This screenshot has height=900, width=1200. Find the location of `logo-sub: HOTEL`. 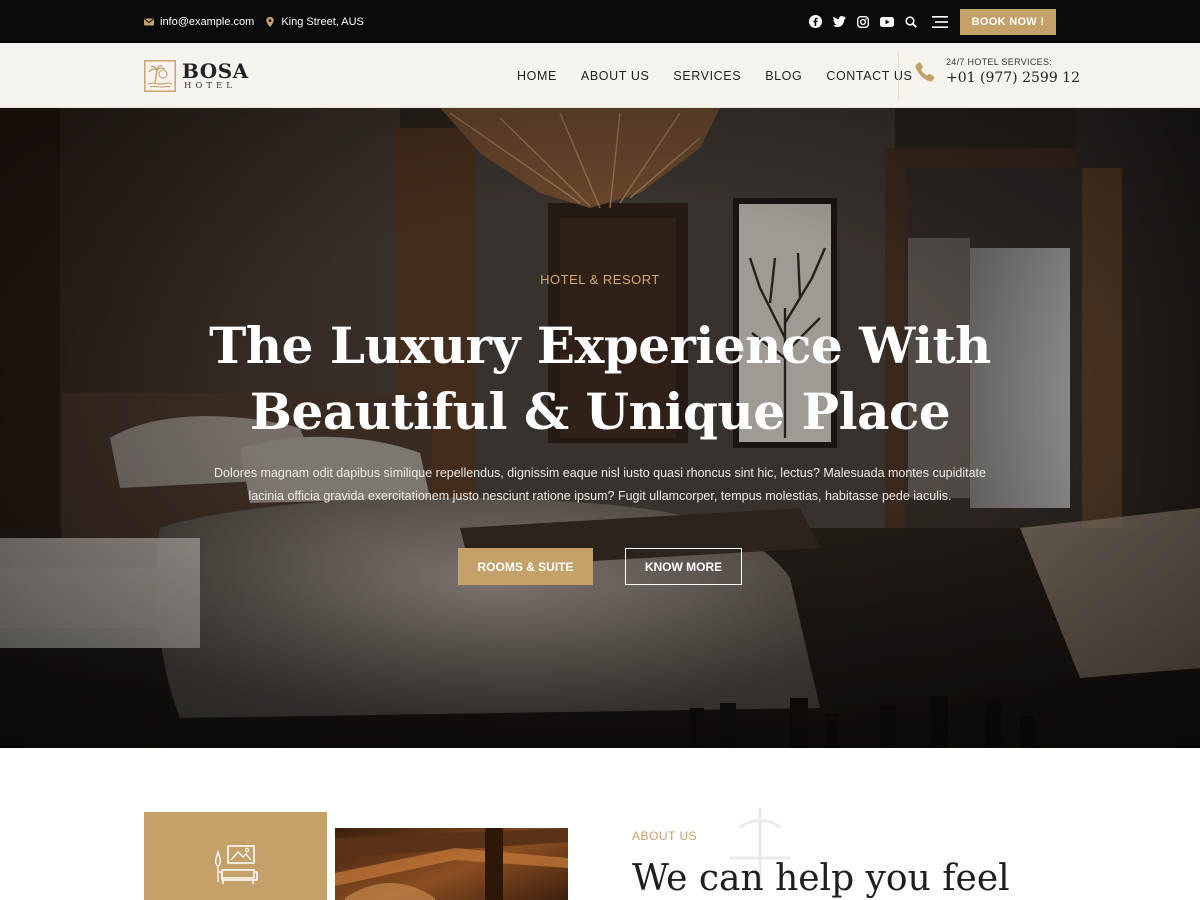

logo-sub: HOTEL is located at coordinates (210, 86).